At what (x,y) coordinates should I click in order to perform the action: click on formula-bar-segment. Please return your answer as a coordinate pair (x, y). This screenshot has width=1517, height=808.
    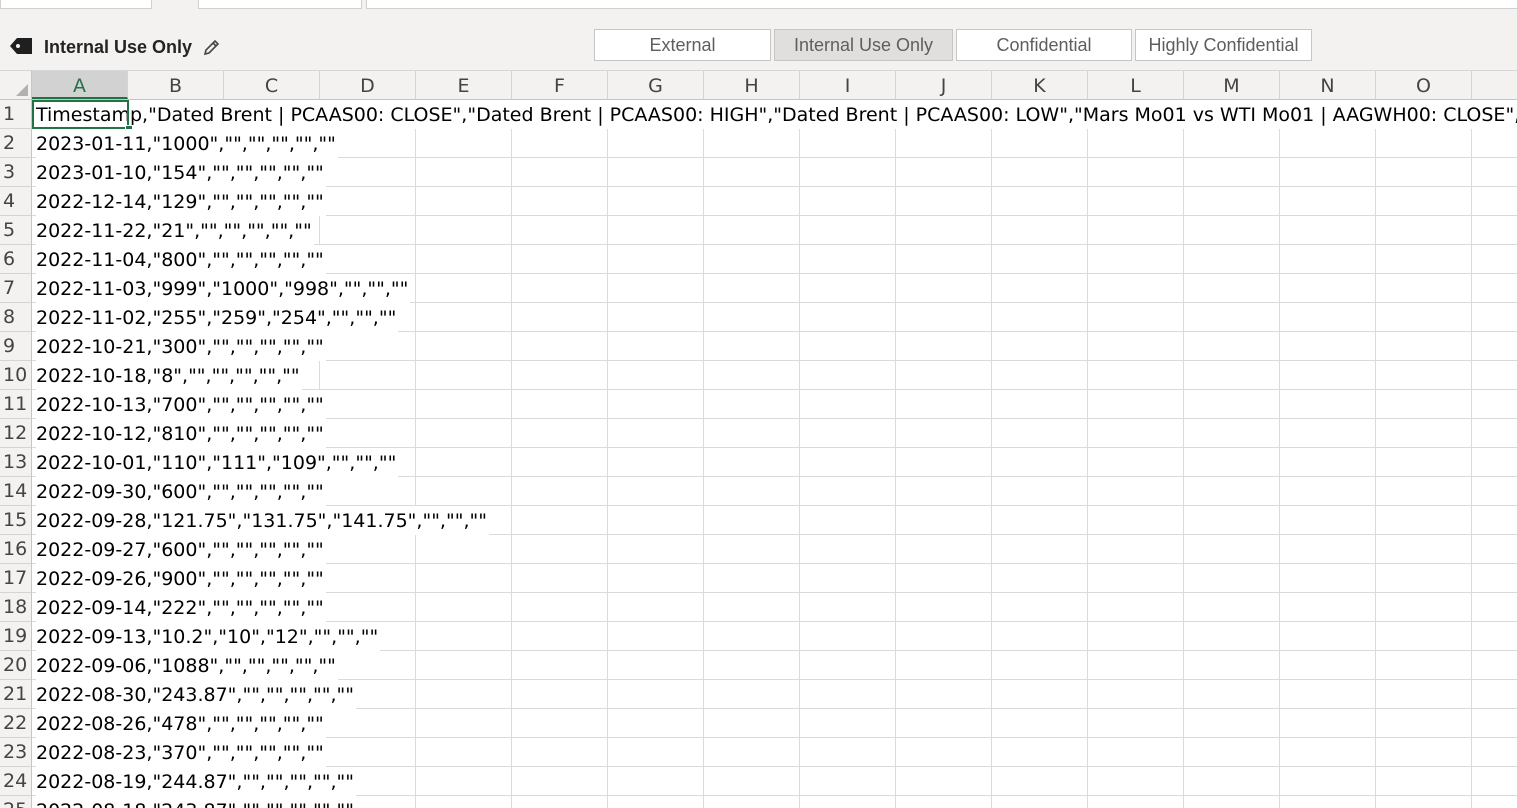
    Looking at the image, I should click on (280, 4).